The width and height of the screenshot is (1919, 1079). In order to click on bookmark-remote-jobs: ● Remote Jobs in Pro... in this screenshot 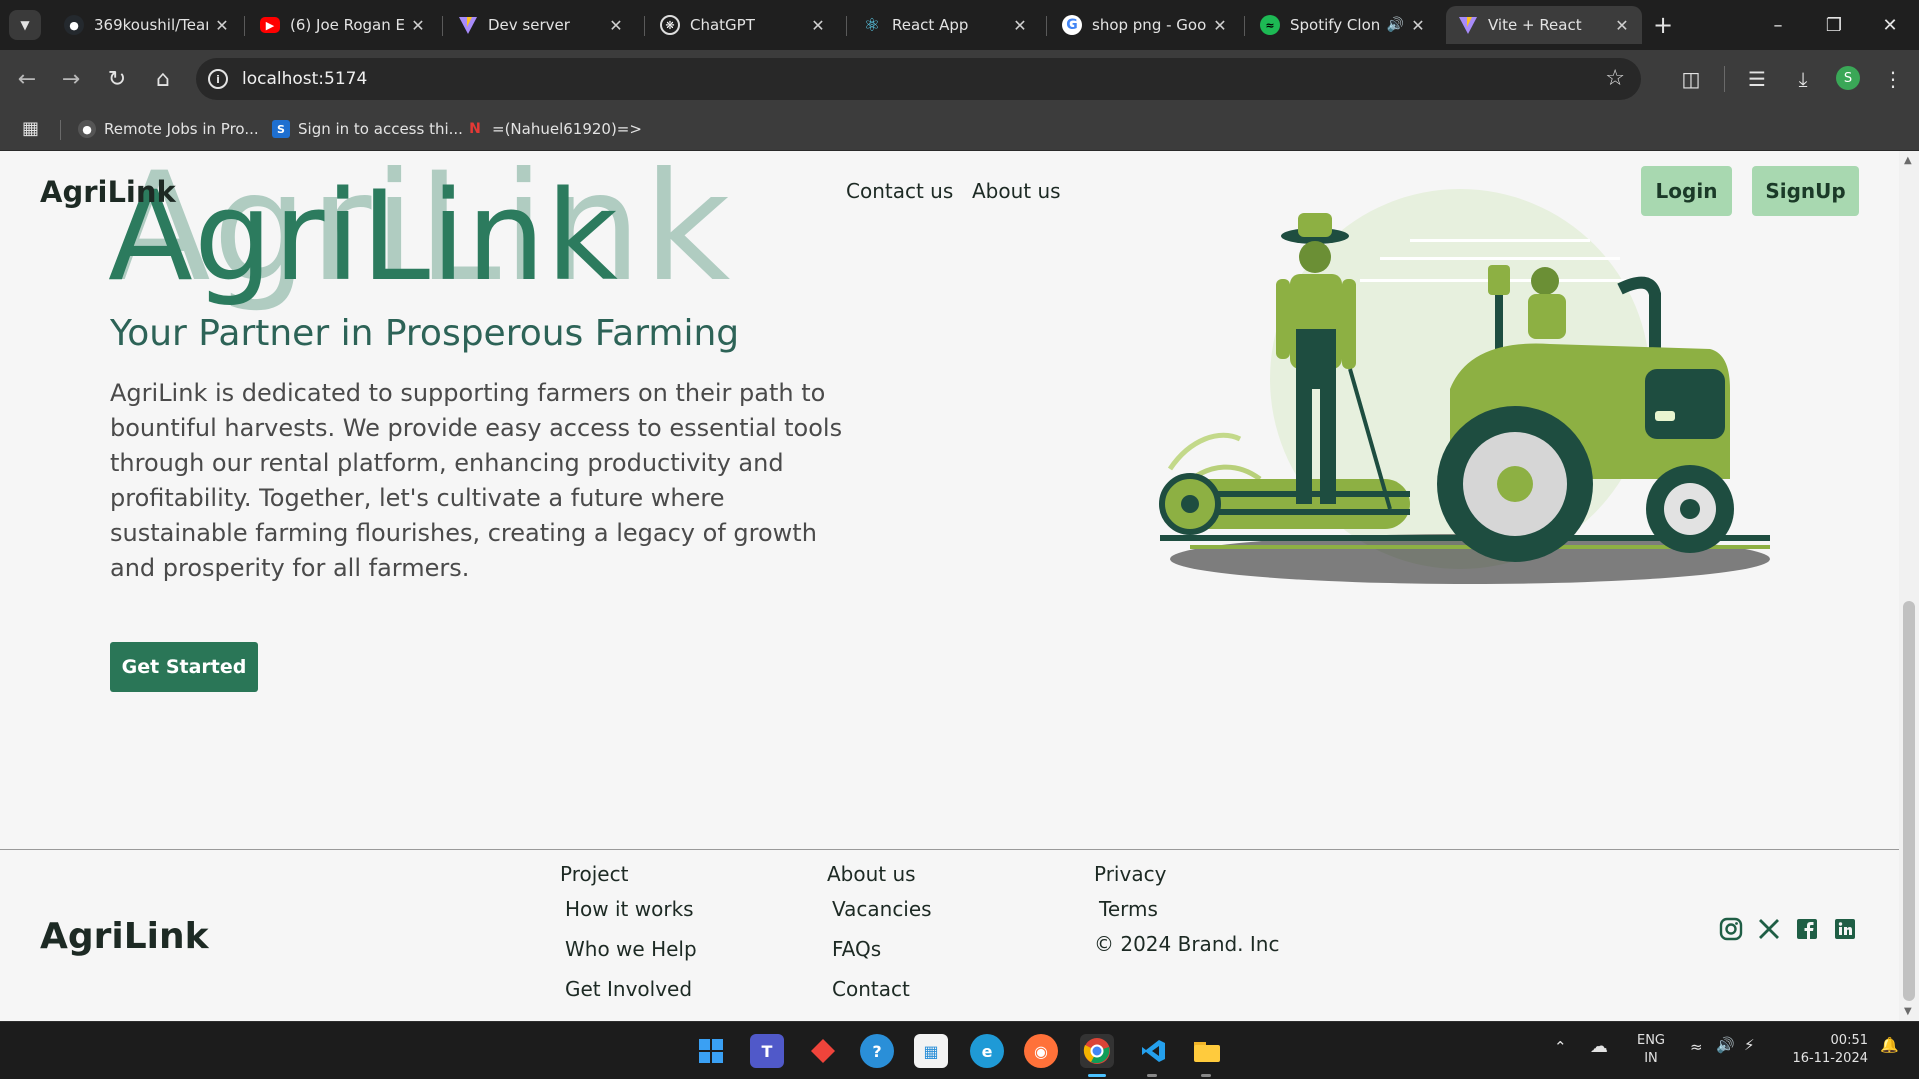, I will do `click(168, 129)`.